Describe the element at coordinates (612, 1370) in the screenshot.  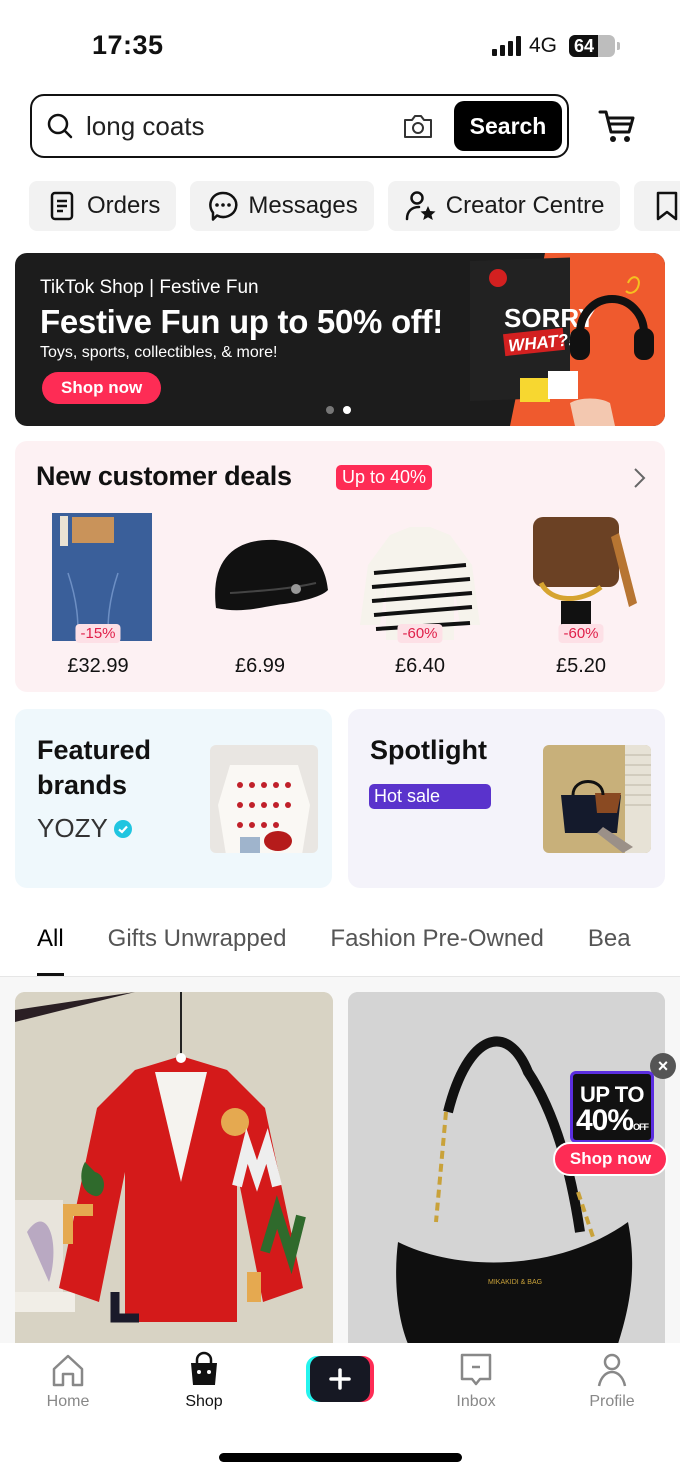
I see `profile-icon` at that location.